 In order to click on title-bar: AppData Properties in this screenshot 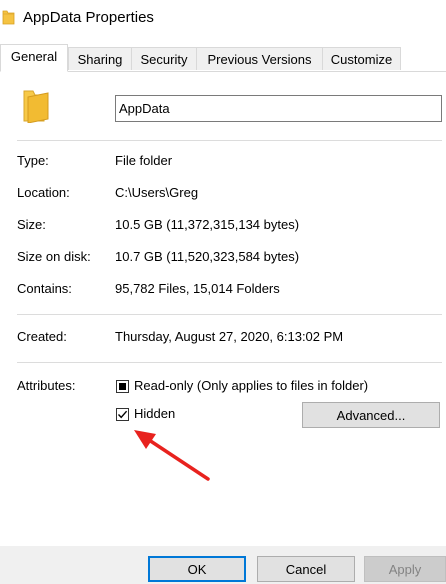, I will do `click(223, 18)`.